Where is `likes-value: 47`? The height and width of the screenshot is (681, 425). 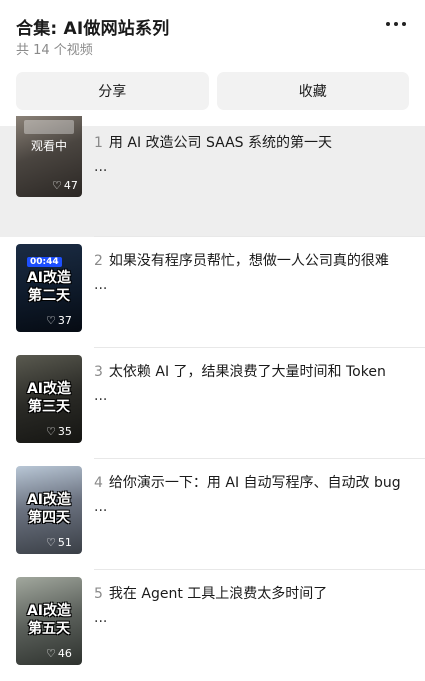
likes-value: 47 is located at coordinates (70, 185).